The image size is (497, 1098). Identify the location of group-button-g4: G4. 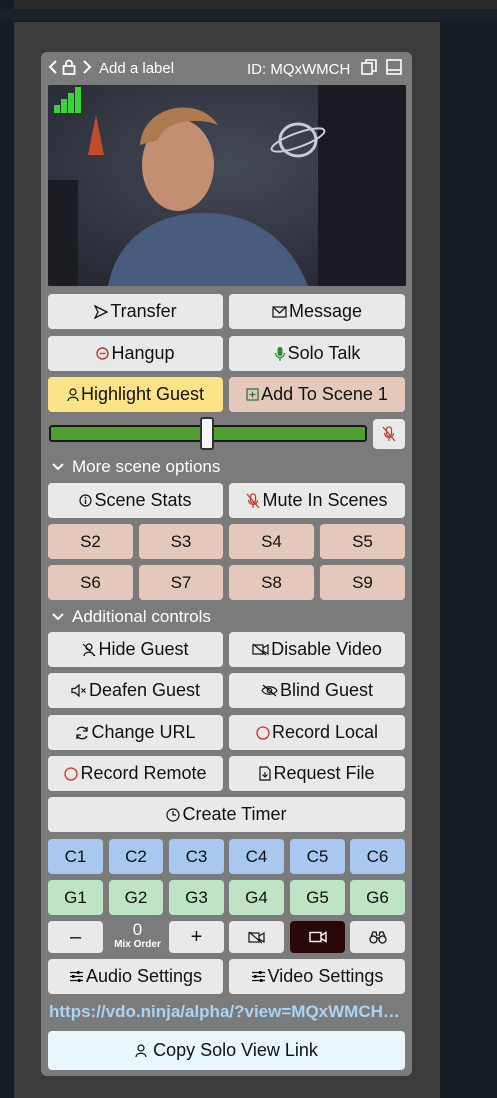
(256, 897).